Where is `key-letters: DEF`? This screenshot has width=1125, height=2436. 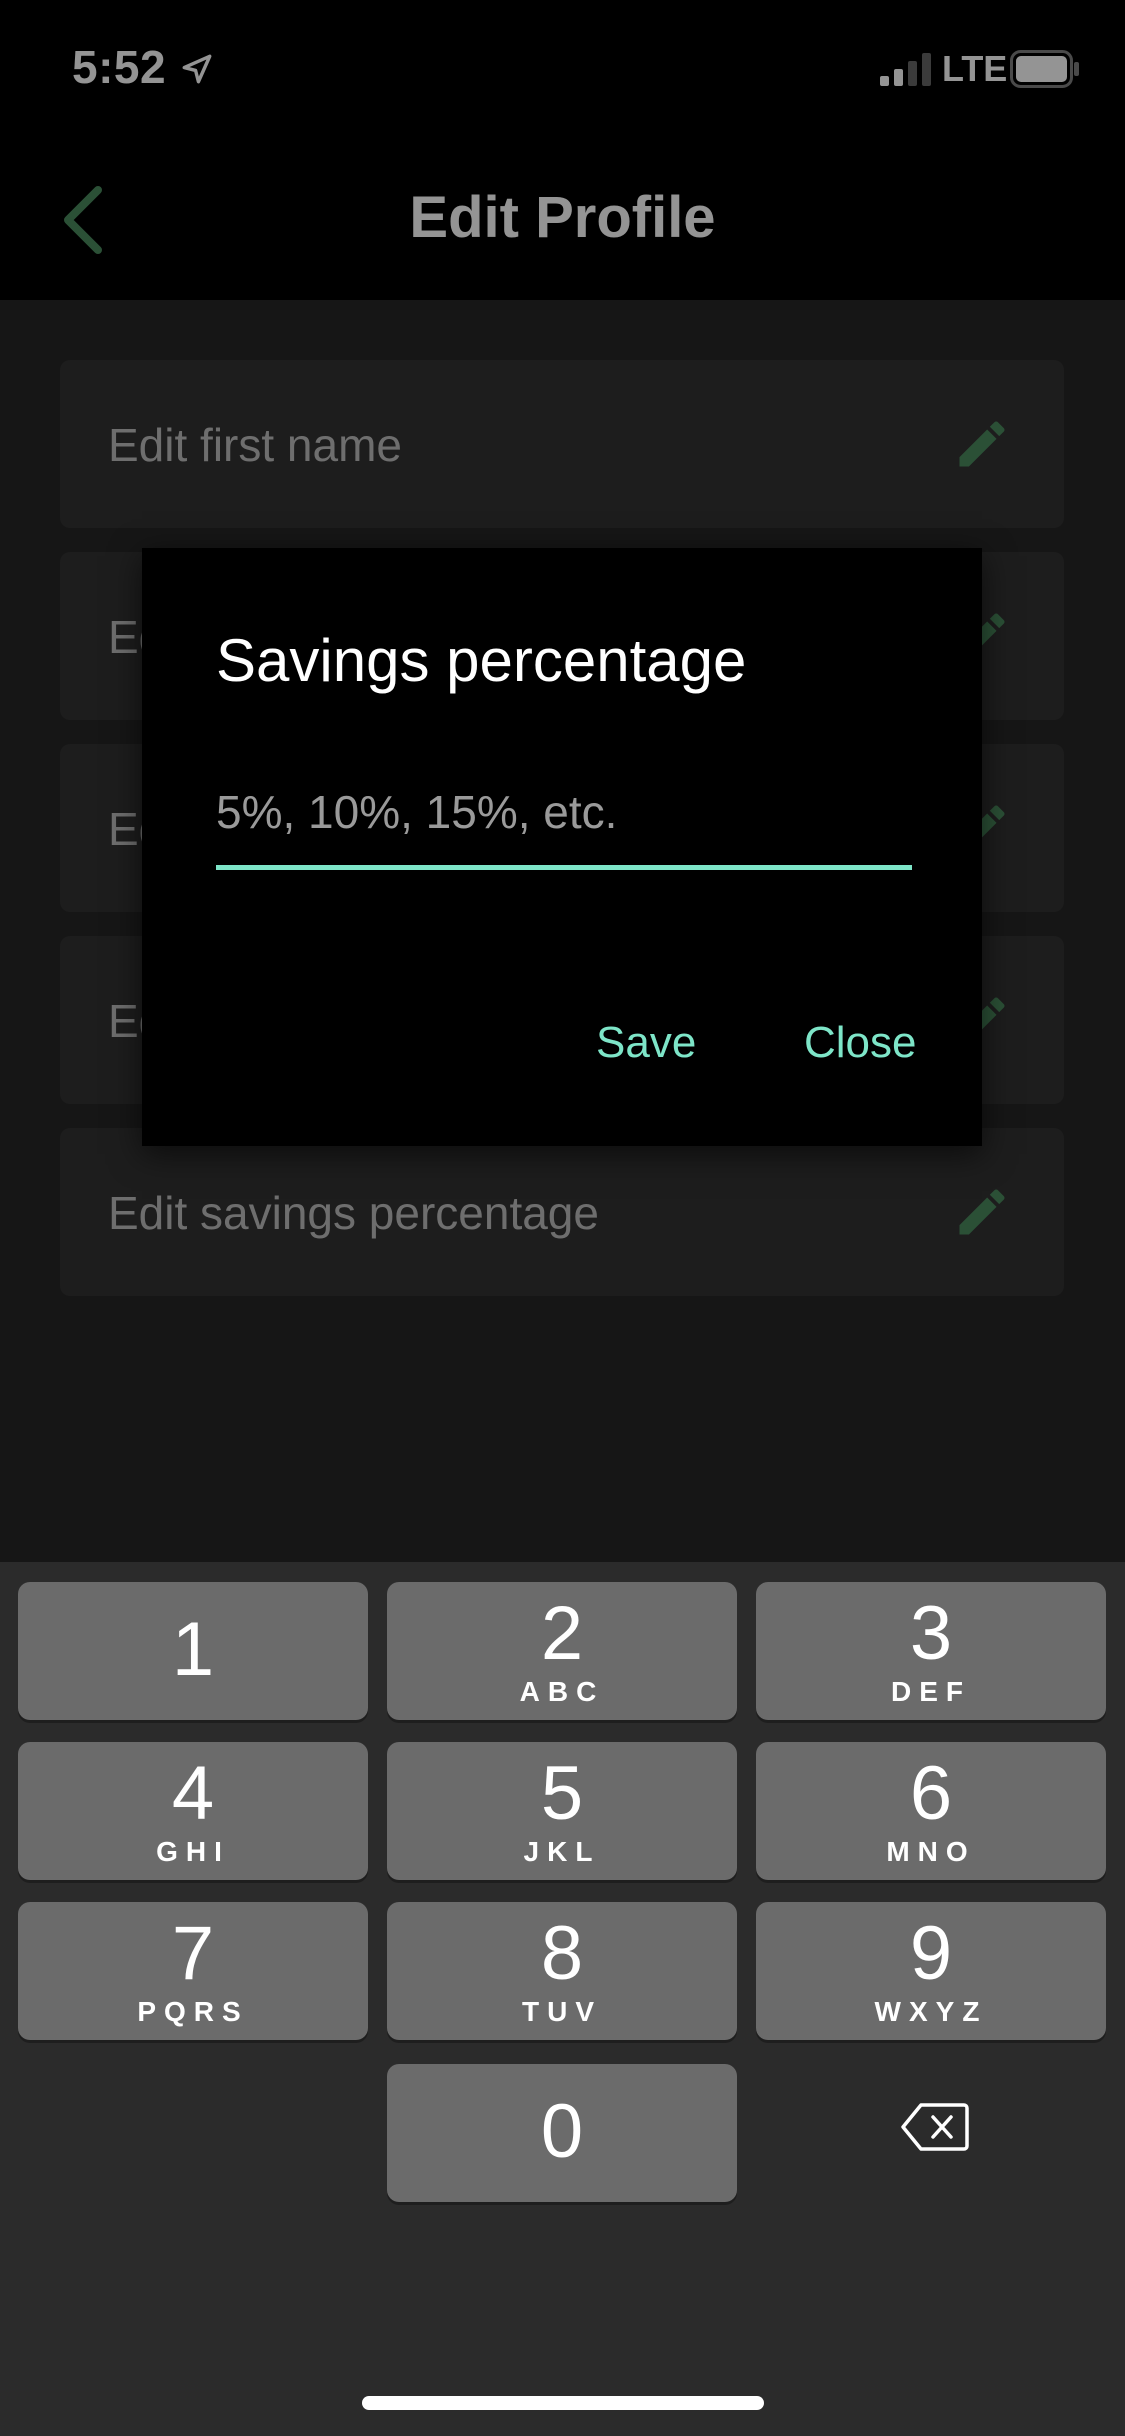
key-letters: DEF is located at coordinates (931, 1691).